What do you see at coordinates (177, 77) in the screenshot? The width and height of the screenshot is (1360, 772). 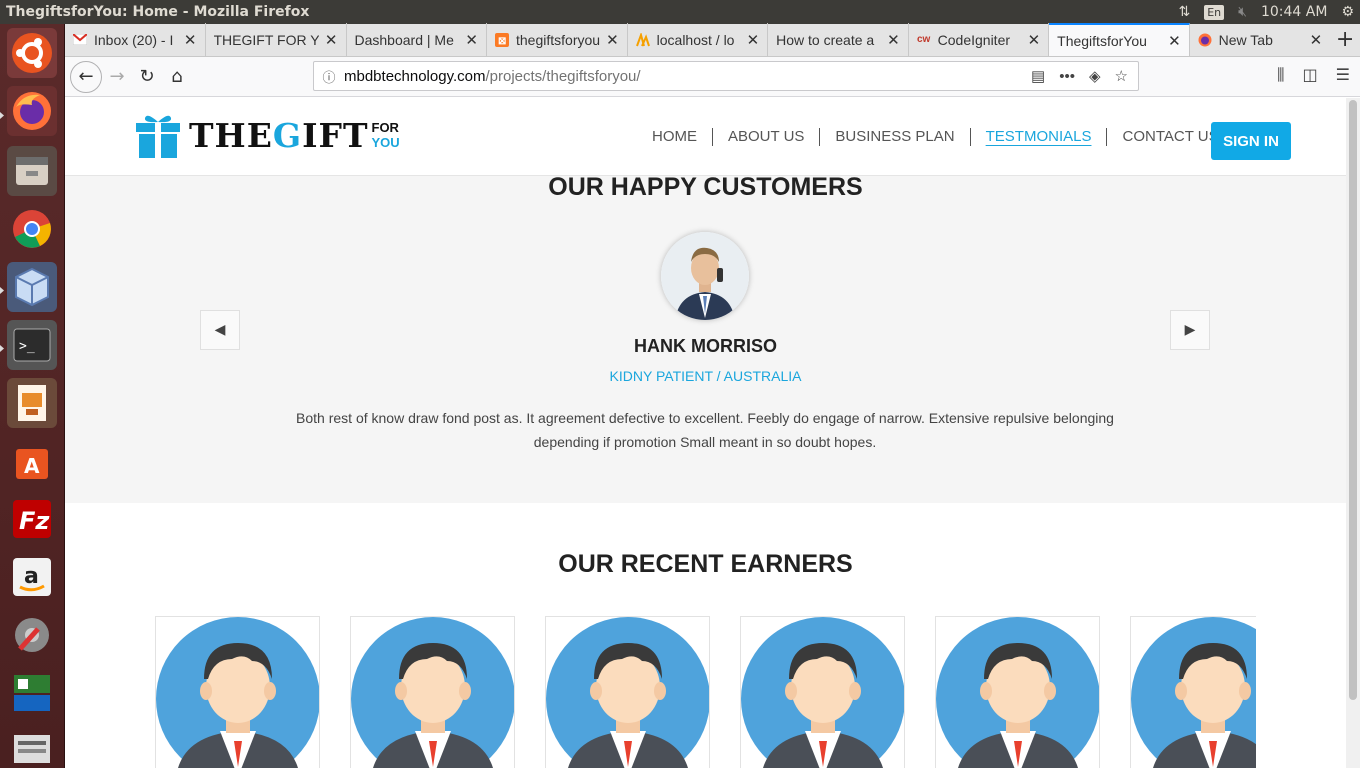 I see `home-icon: ⌂` at bounding box center [177, 77].